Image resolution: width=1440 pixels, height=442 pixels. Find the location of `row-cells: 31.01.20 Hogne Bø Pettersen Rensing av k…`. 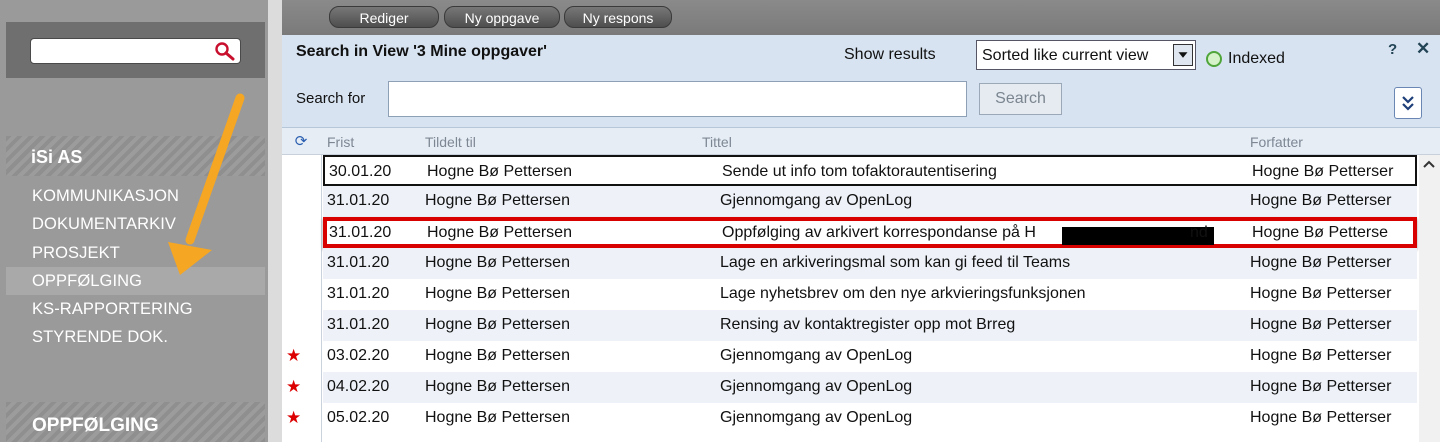

row-cells: 31.01.20 Hogne Bø Pettersen Rensing av k… is located at coordinates (870, 325).